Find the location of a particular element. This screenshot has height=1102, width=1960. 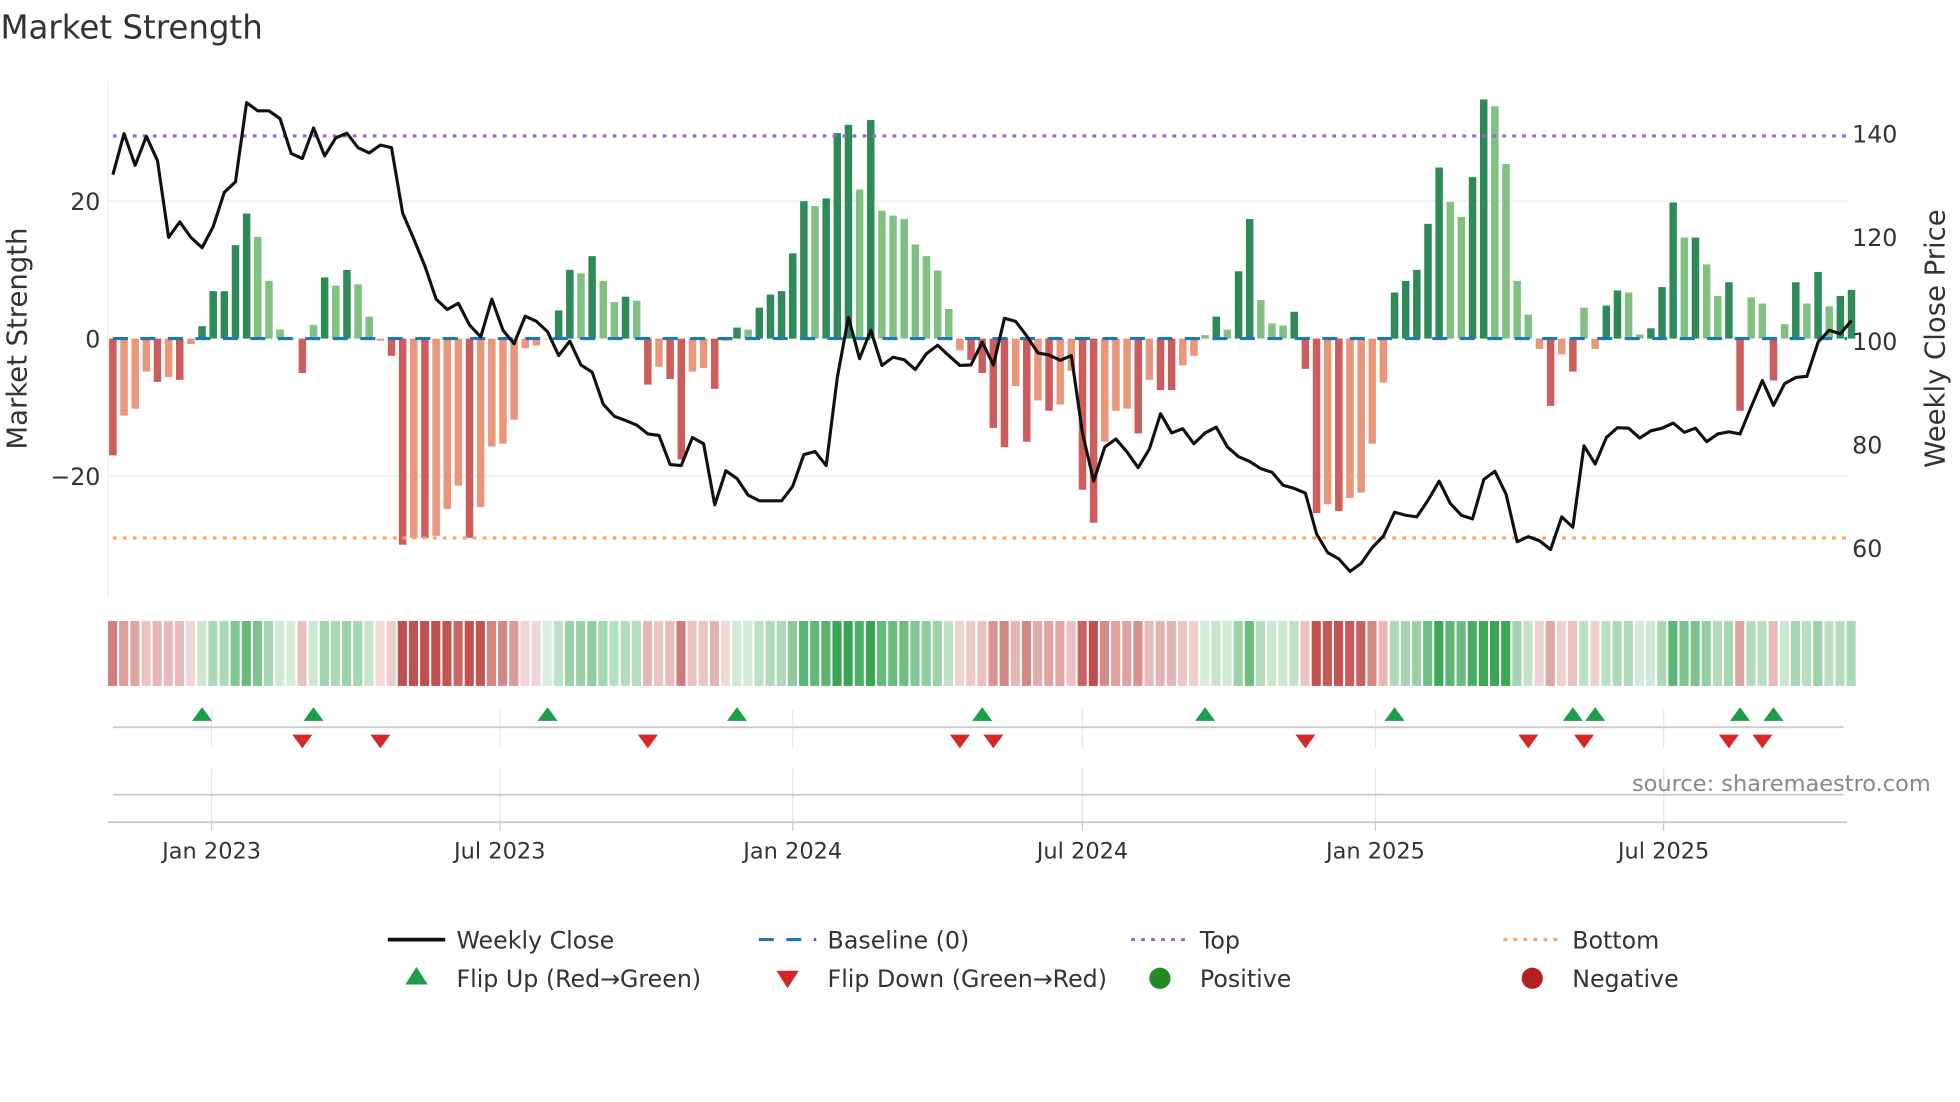

y-axis-label: Market Strength is located at coordinates (18, 339).